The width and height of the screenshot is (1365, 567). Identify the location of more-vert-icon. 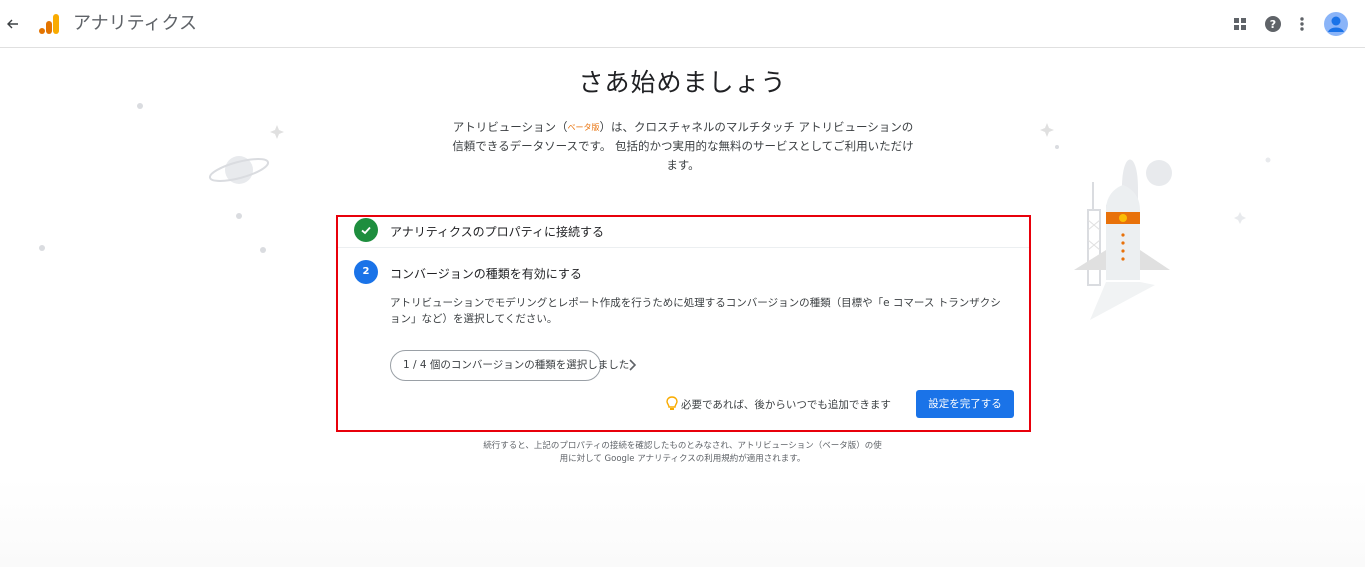
(1302, 24).